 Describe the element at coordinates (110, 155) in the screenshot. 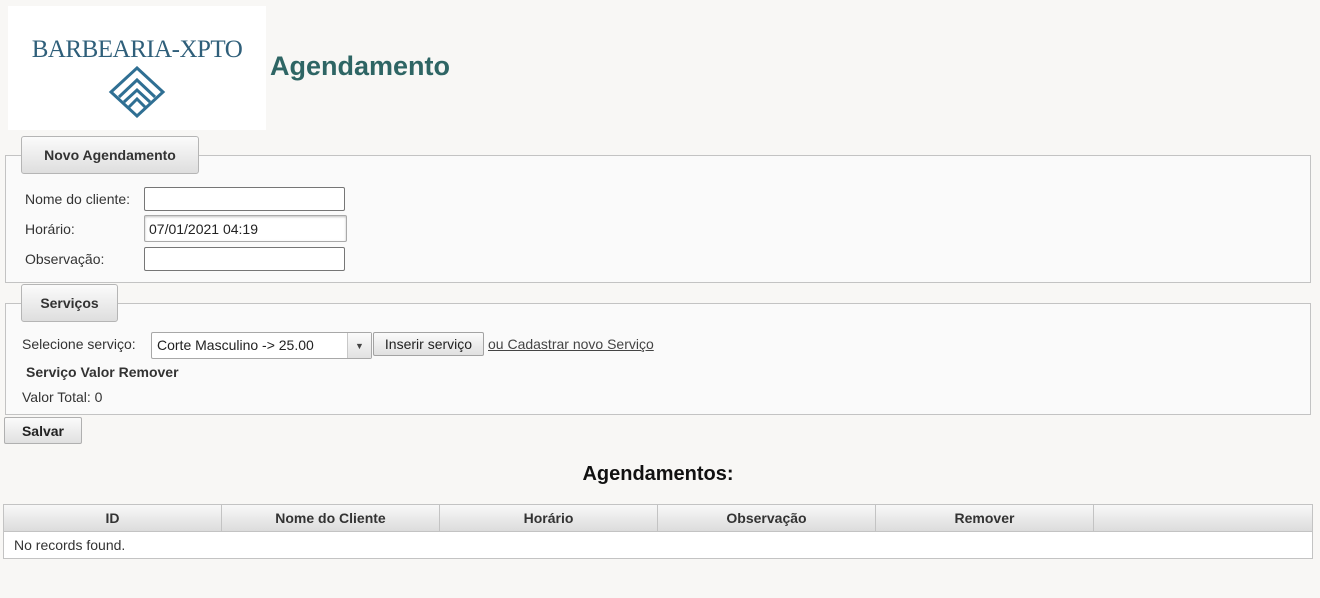

I see `novo-agendamento-legend-toggle: Novo Agendamento` at that location.